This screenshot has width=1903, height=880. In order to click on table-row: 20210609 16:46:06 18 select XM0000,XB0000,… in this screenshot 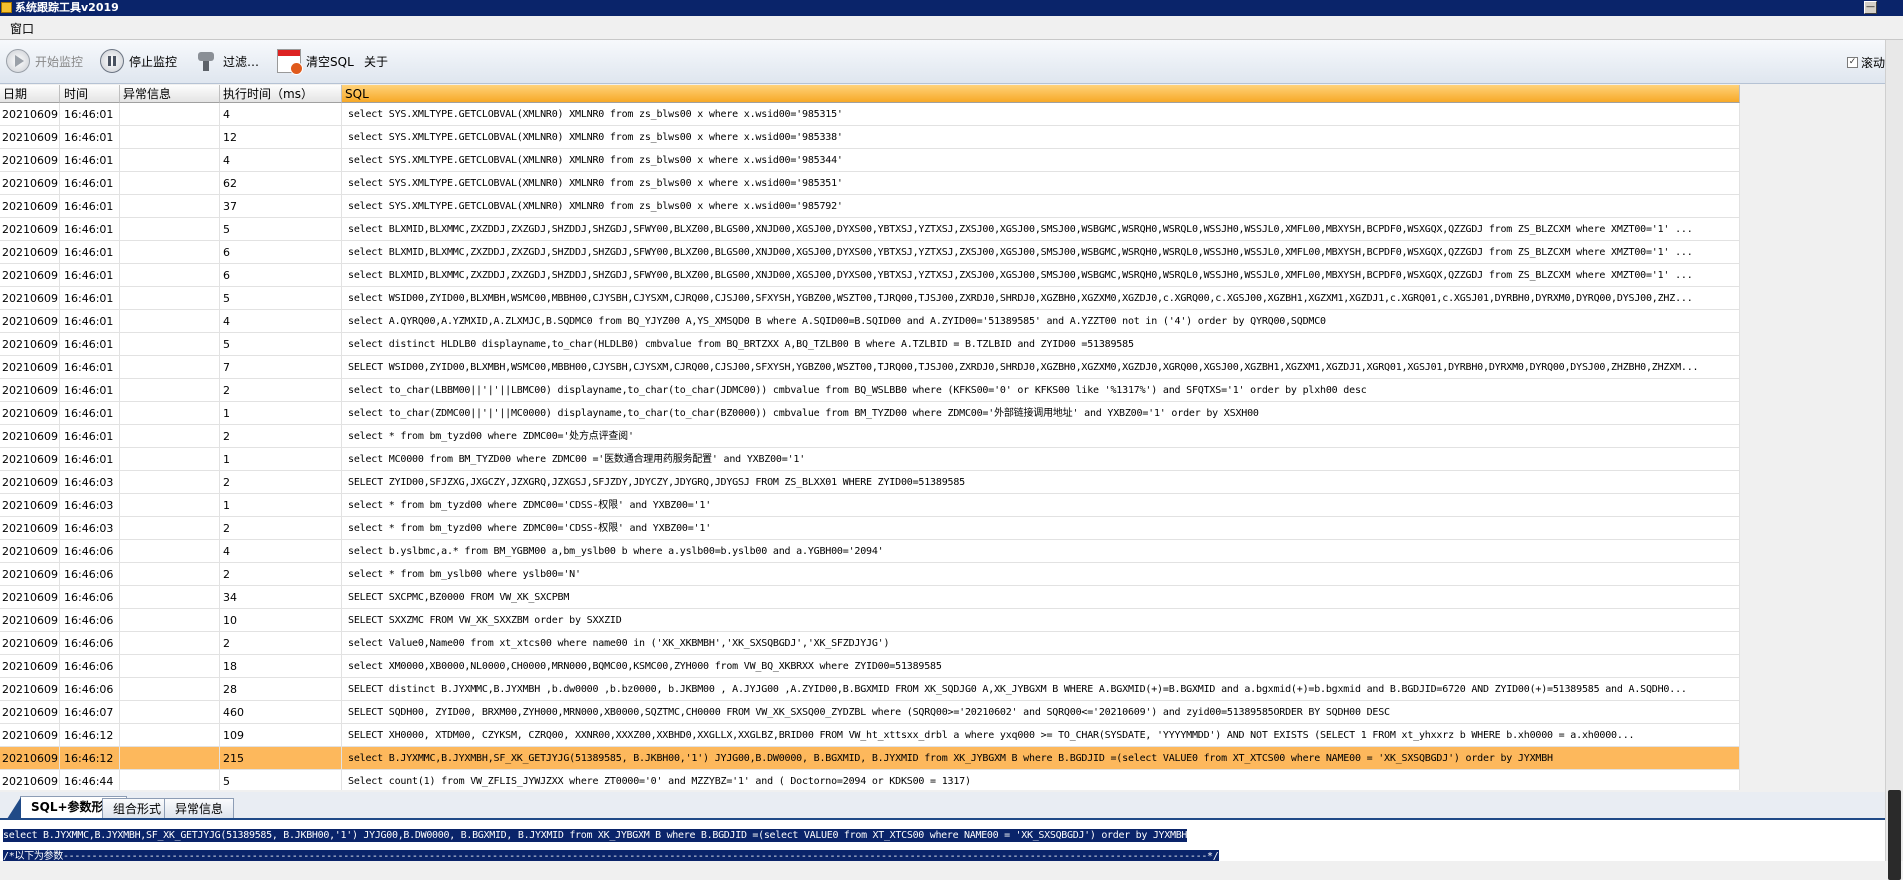, I will do `click(870, 666)`.